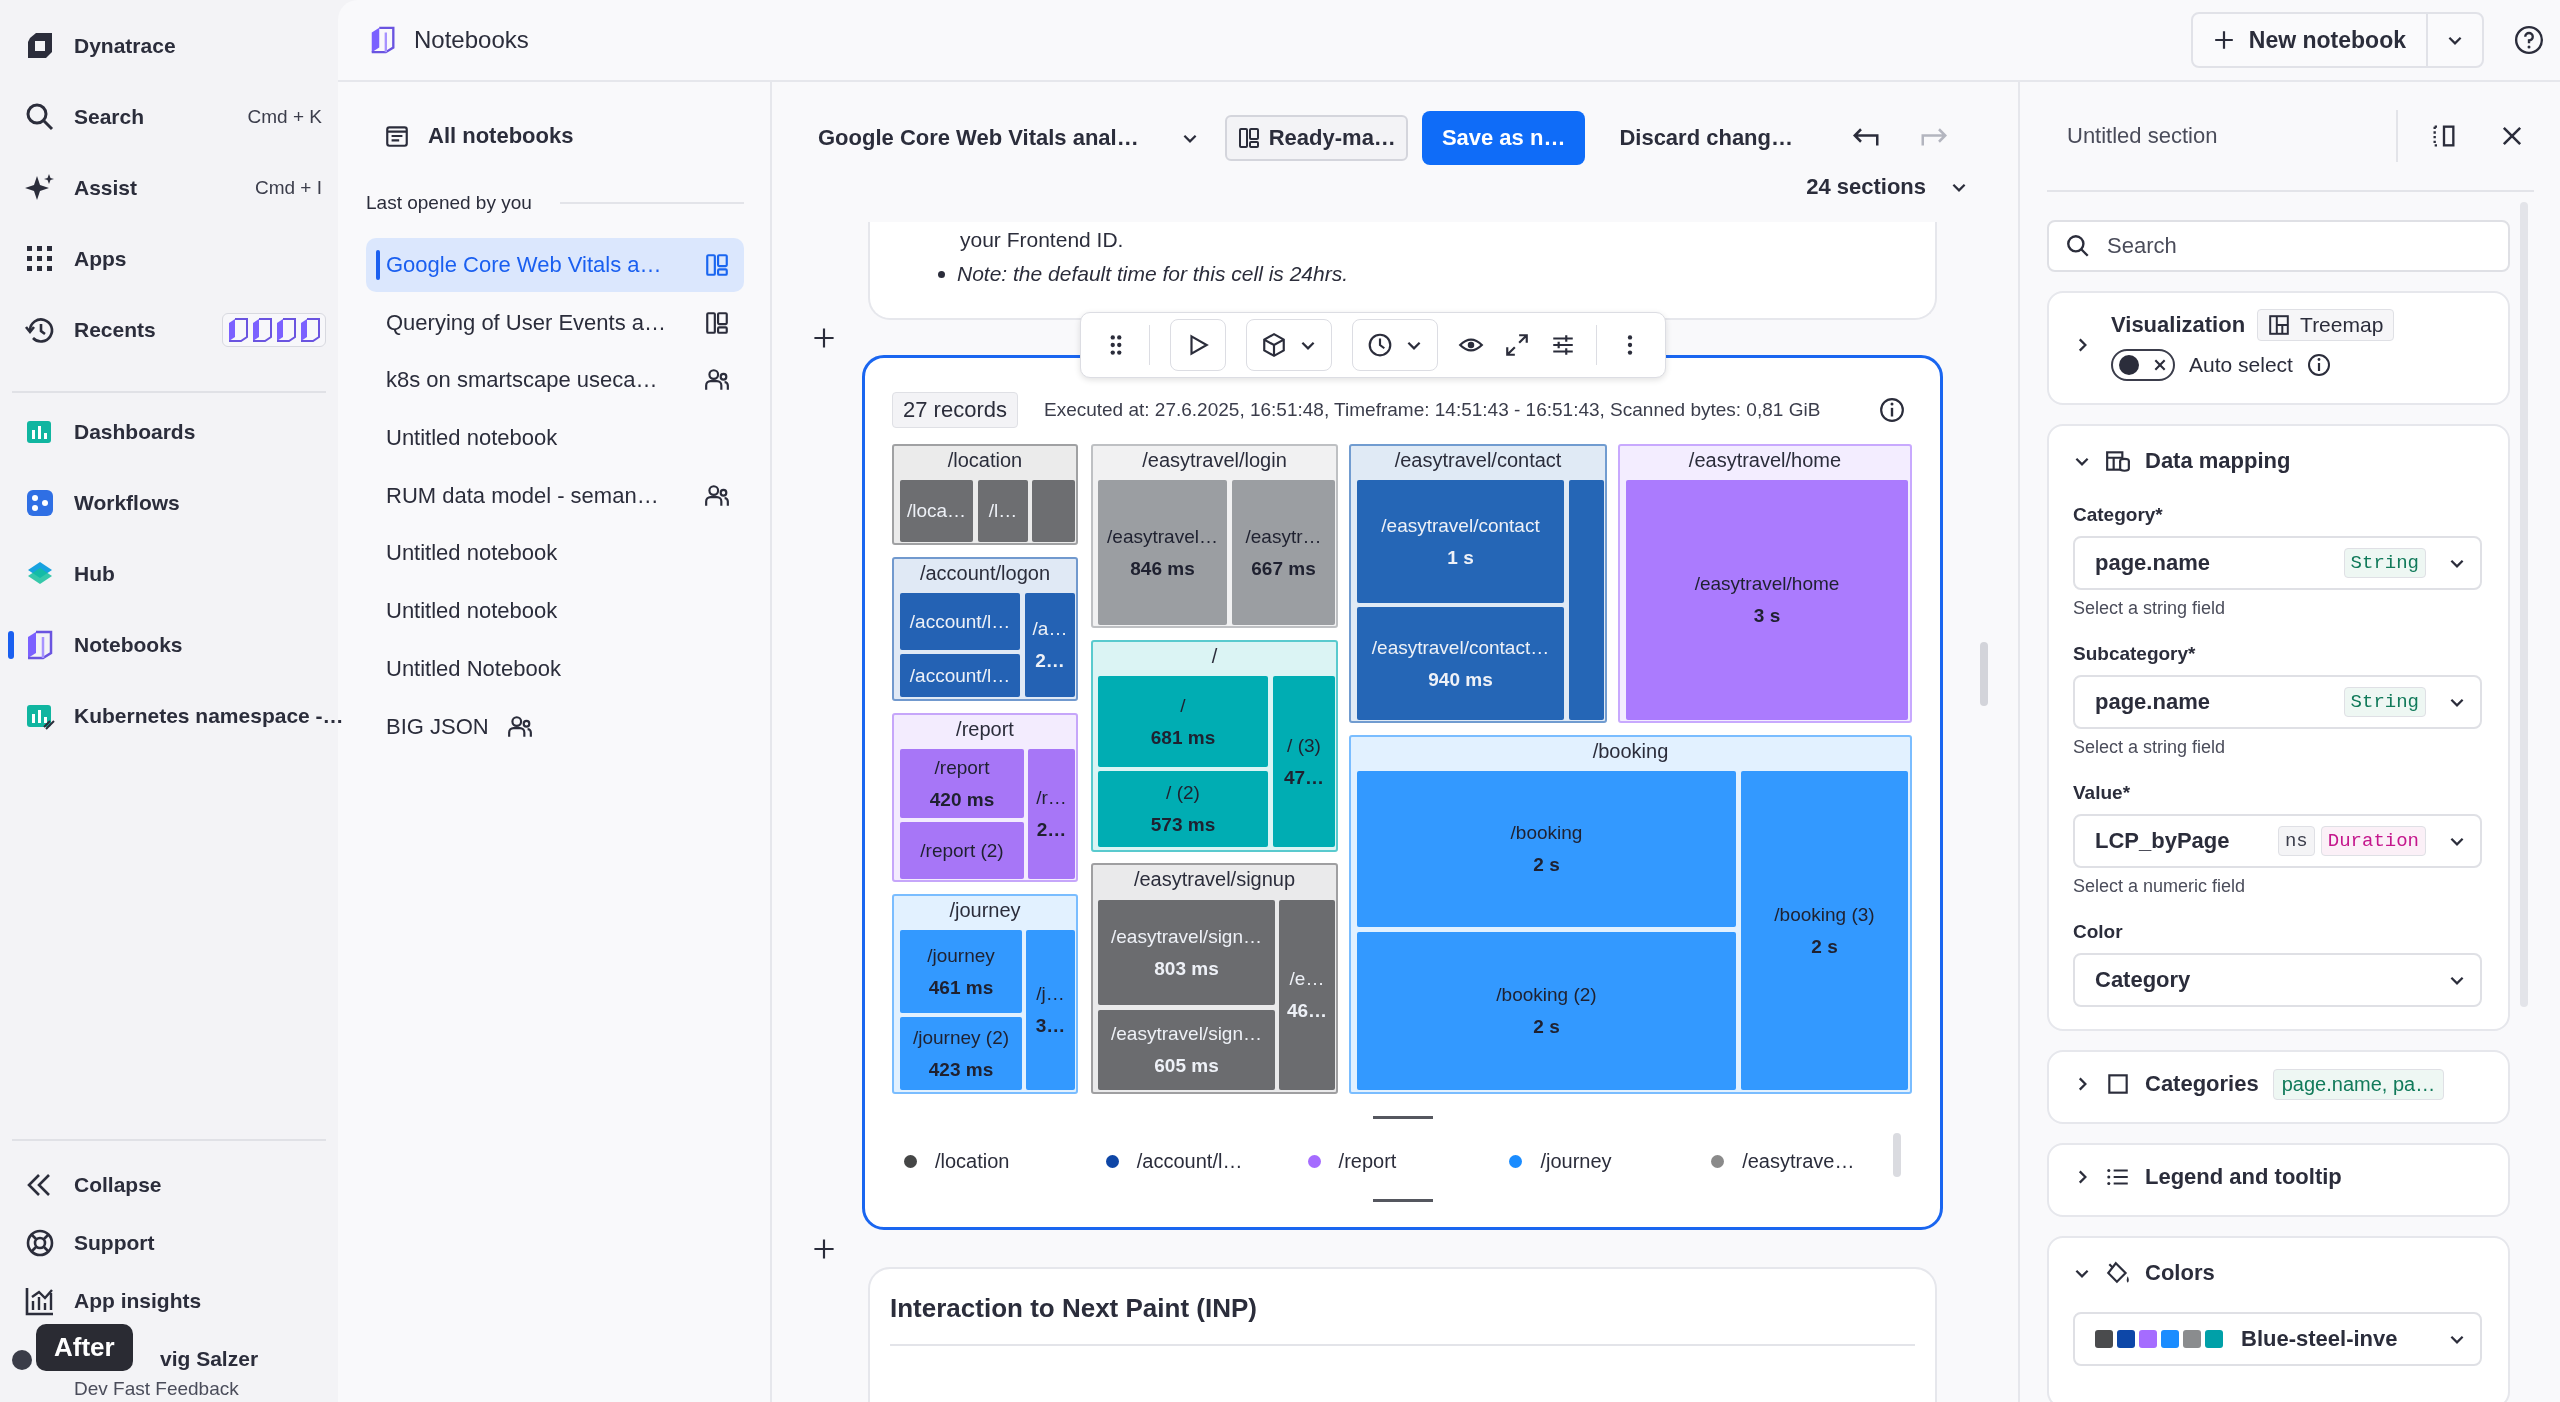 The width and height of the screenshot is (2560, 1402). What do you see at coordinates (1289, 345) in the screenshot?
I see `data-source-button` at bounding box center [1289, 345].